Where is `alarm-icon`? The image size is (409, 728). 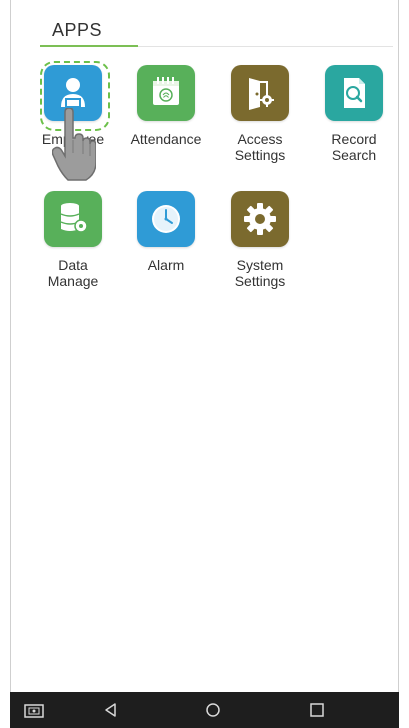 alarm-icon is located at coordinates (166, 219).